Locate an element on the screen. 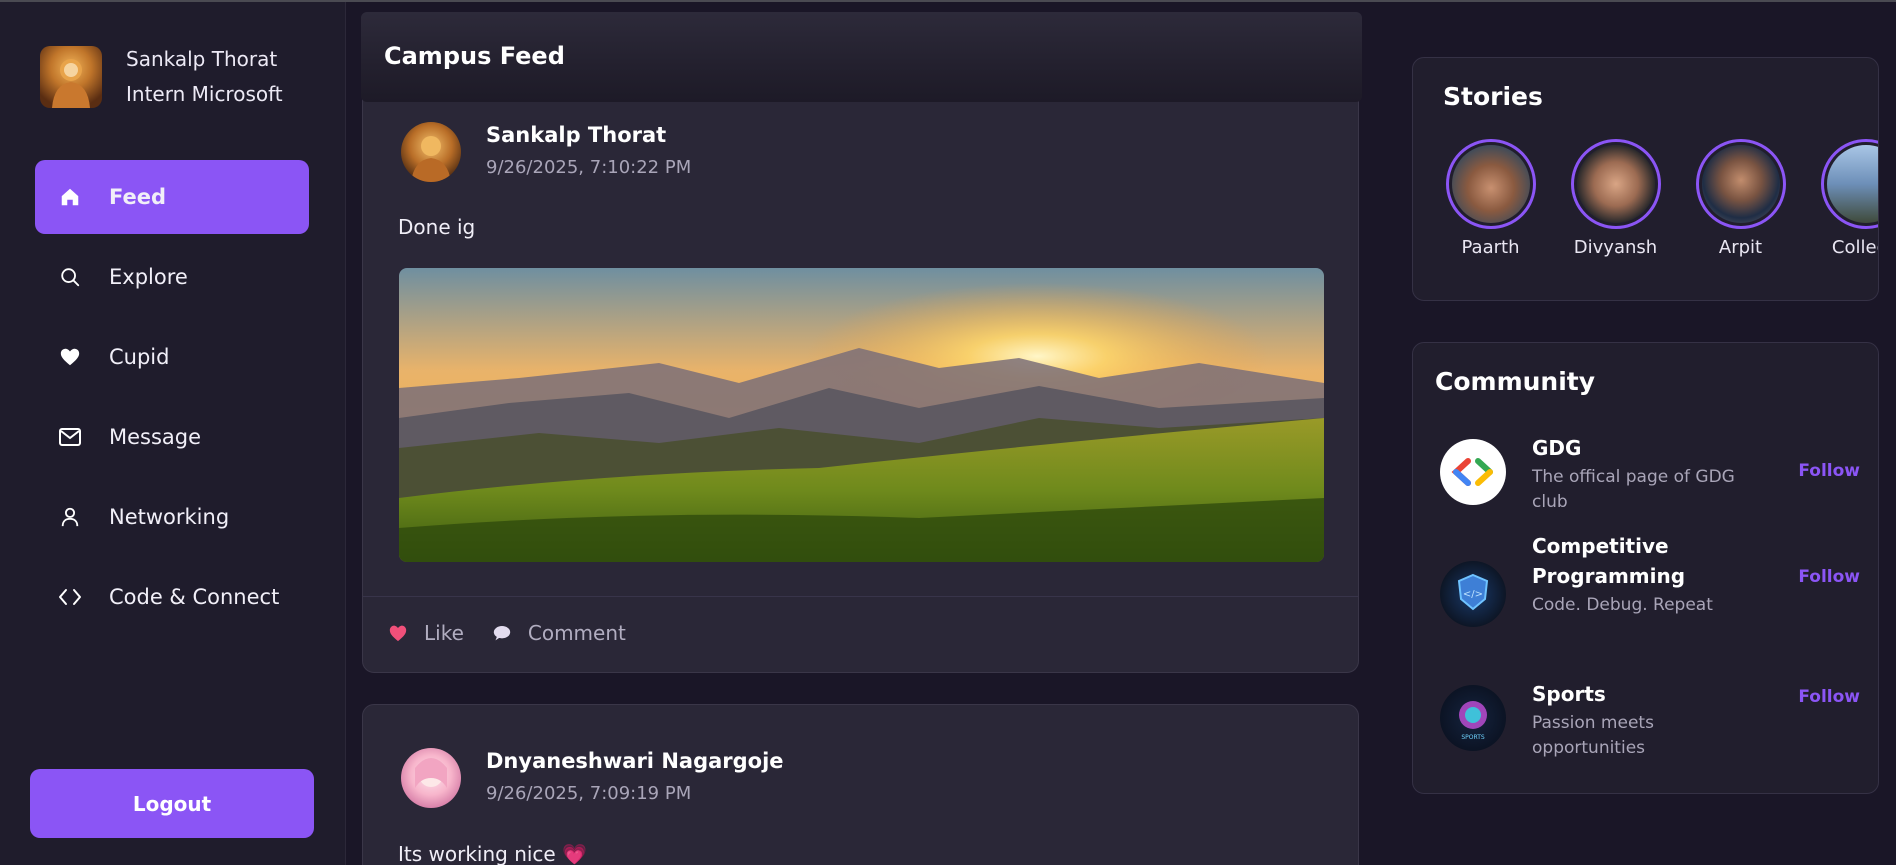  sports-logo-icon: SPORTS is located at coordinates (1473, 718).